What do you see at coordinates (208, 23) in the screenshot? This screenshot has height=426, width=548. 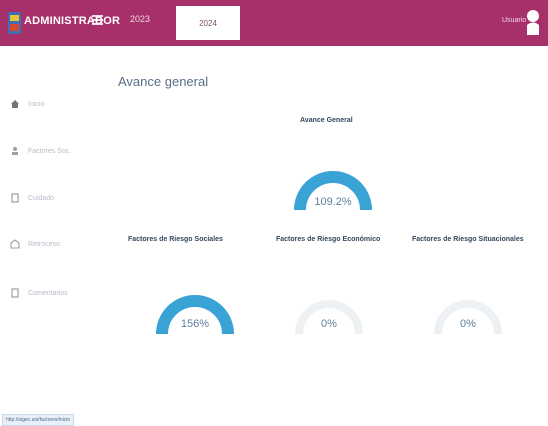 I see `year-tab-2024: 2024` at bounding box center [208, 23].